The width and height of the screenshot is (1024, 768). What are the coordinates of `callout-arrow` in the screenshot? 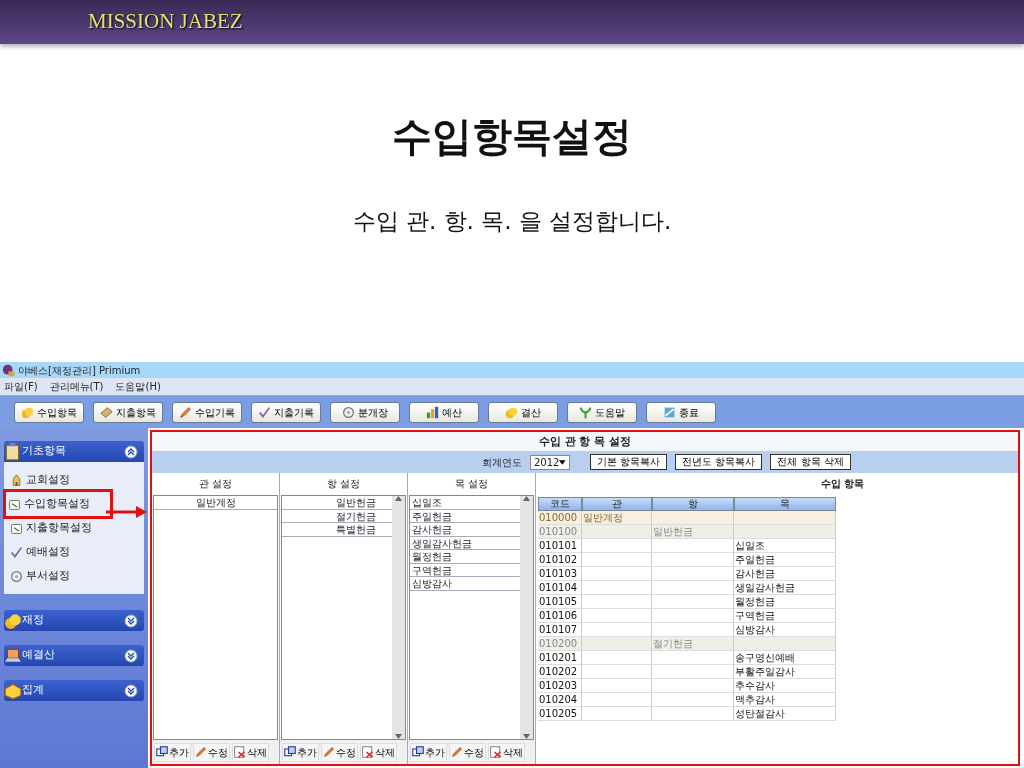 It's located at (127, 512).